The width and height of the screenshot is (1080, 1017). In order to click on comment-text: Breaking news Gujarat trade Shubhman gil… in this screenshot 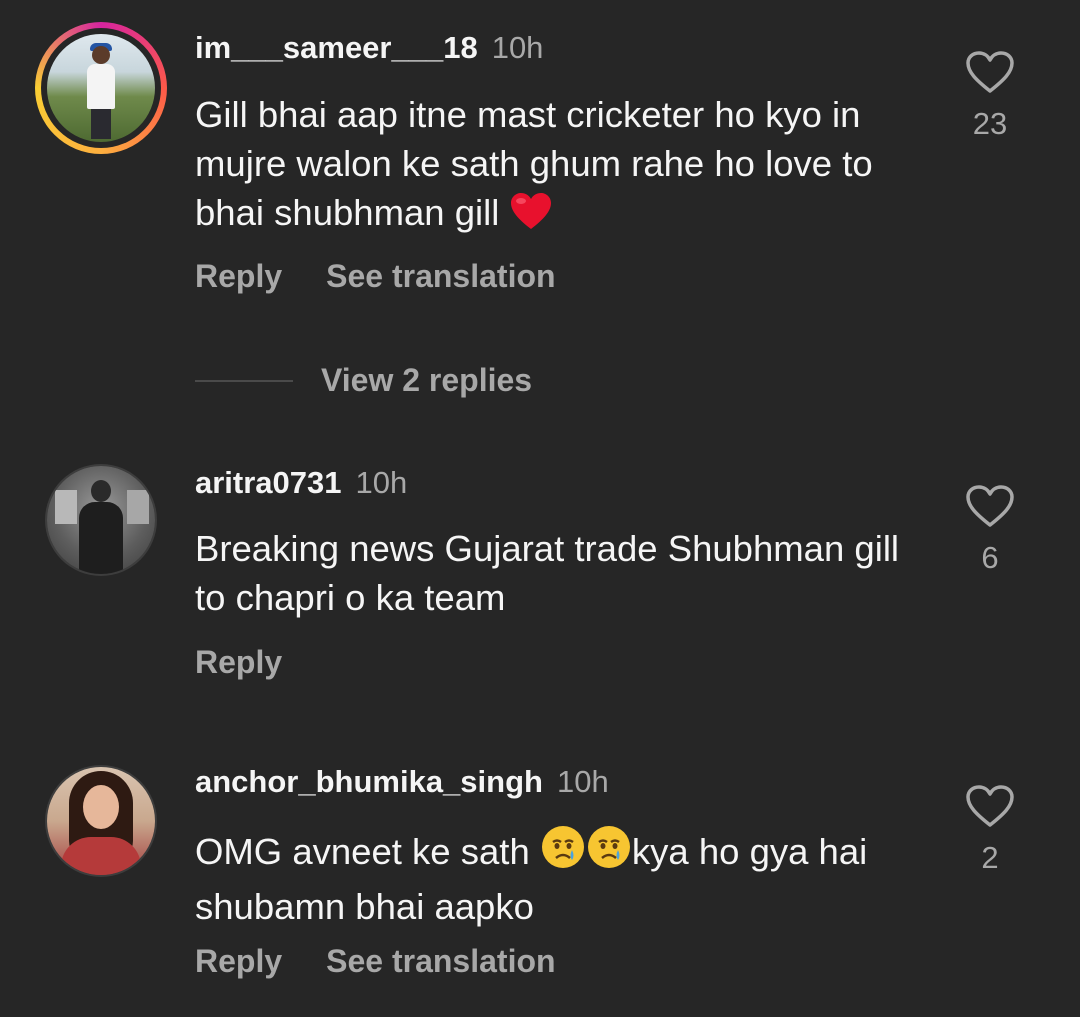, I will do `click(555, 573)`.